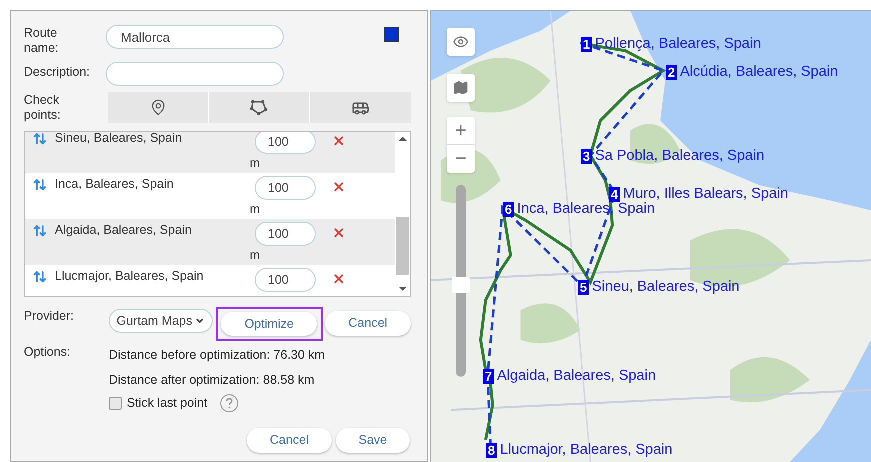 The height and width of the screenshot is (462, 871). I want to click on eye-icon, so click(461, 42).